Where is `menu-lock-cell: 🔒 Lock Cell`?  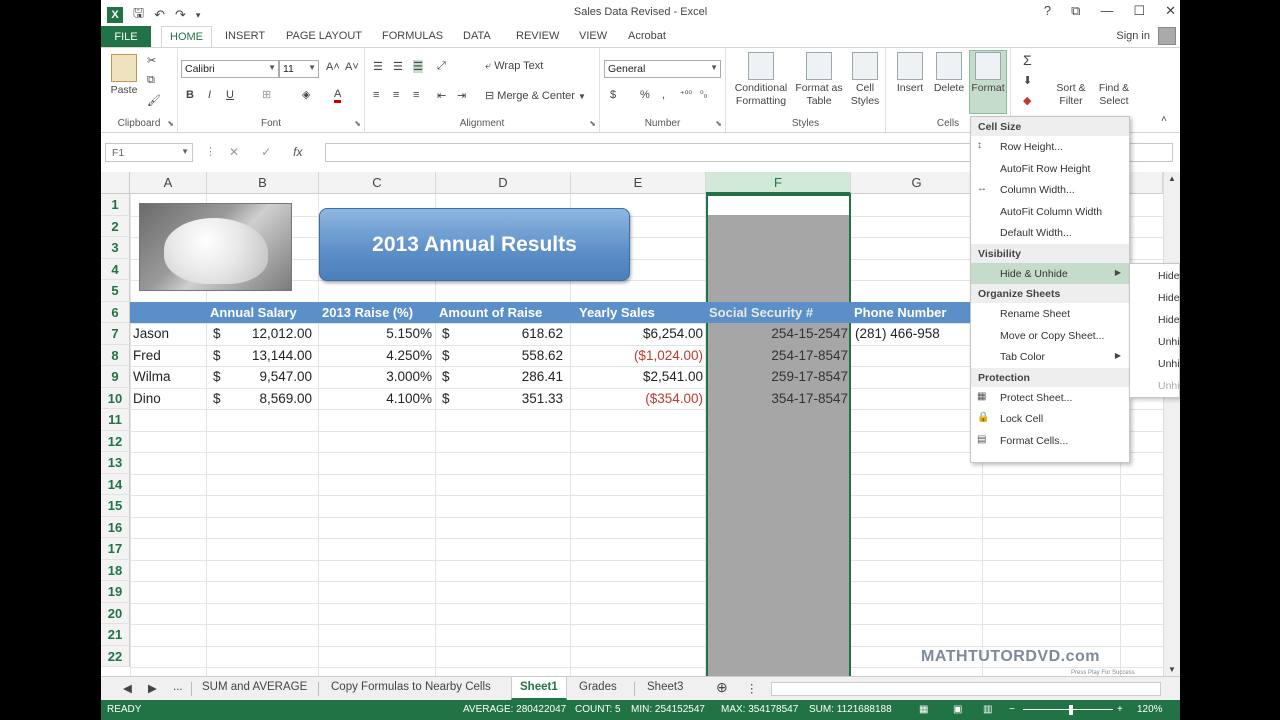 menu-lock-cell: 🔒 Lock Cell is located at coordinates (1050, 419).